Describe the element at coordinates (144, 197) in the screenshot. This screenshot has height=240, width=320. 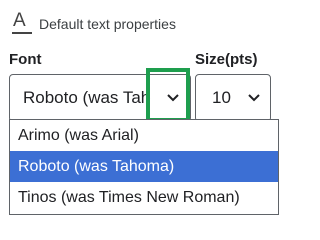
I see `font-option-tinos: Tinos (was Times New Roman)` at that location.